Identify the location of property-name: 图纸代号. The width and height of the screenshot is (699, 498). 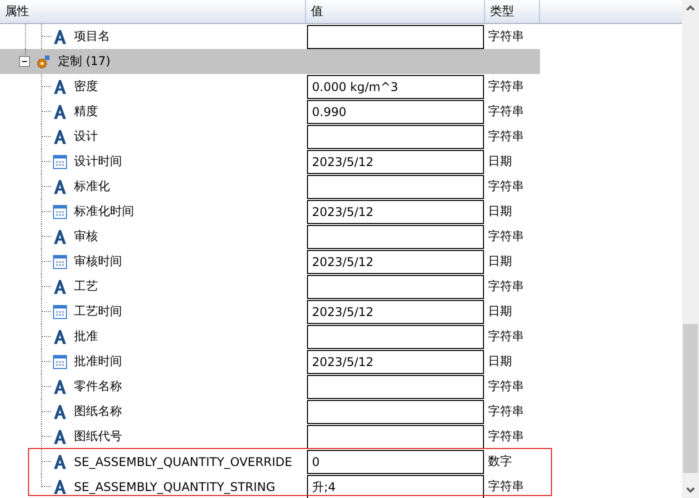
(98, 436).